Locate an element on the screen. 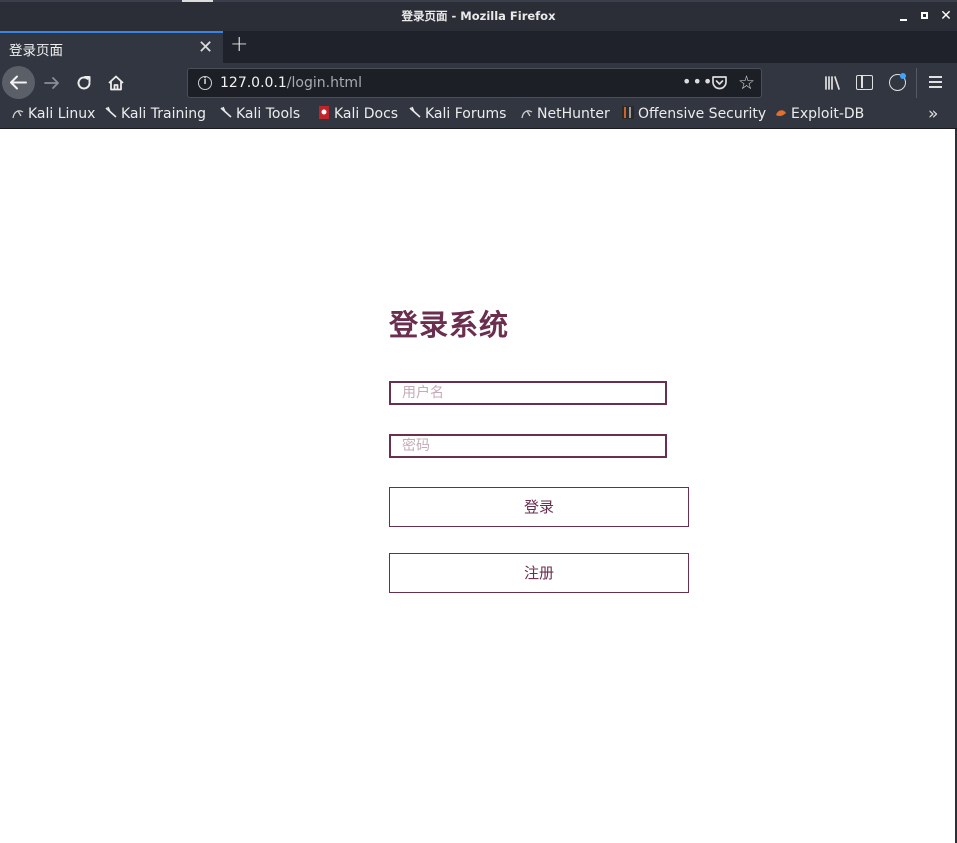 The image size is (957, 843). navigation-bar: i 127.0.0.1/login.html ••• ☆ is located at coordinates (478, 83).